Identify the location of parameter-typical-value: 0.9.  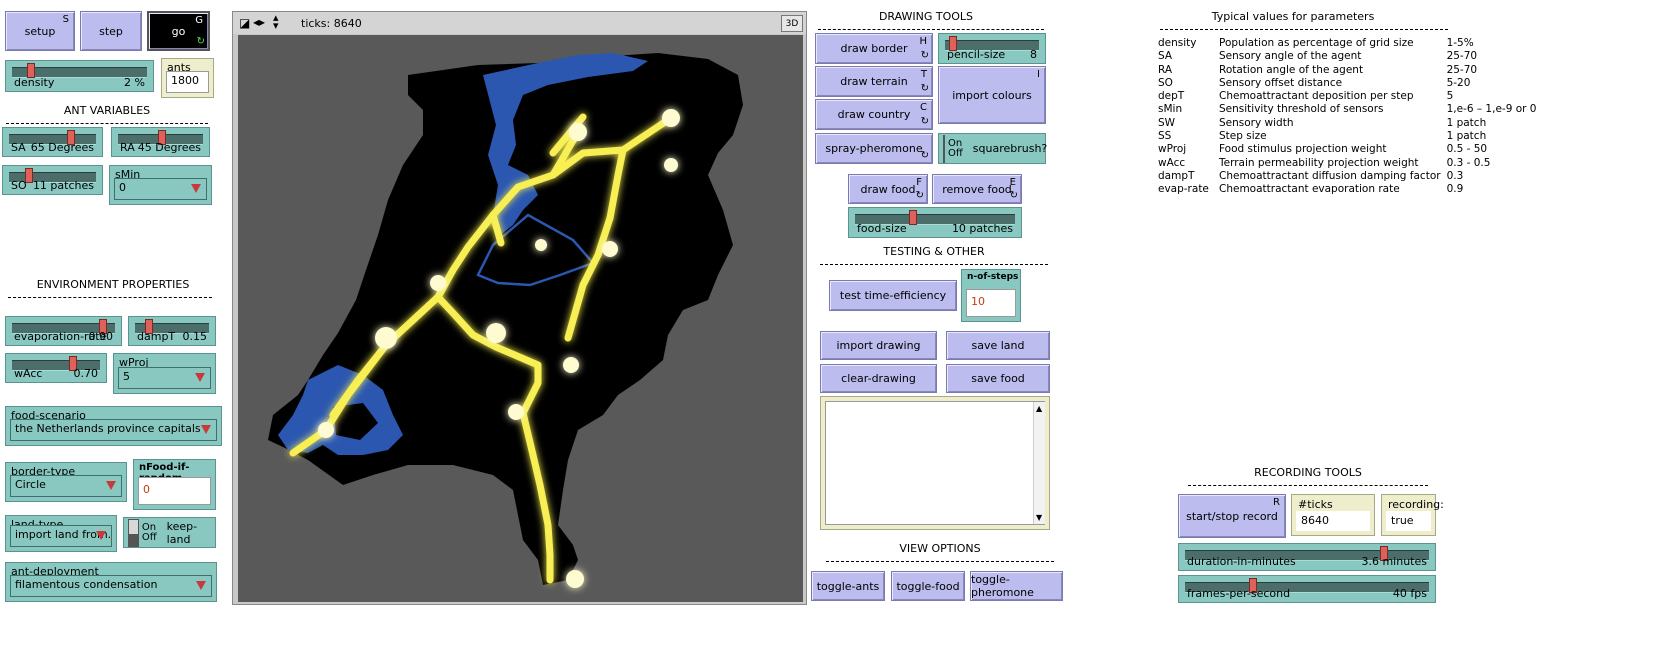
(1455, 189).